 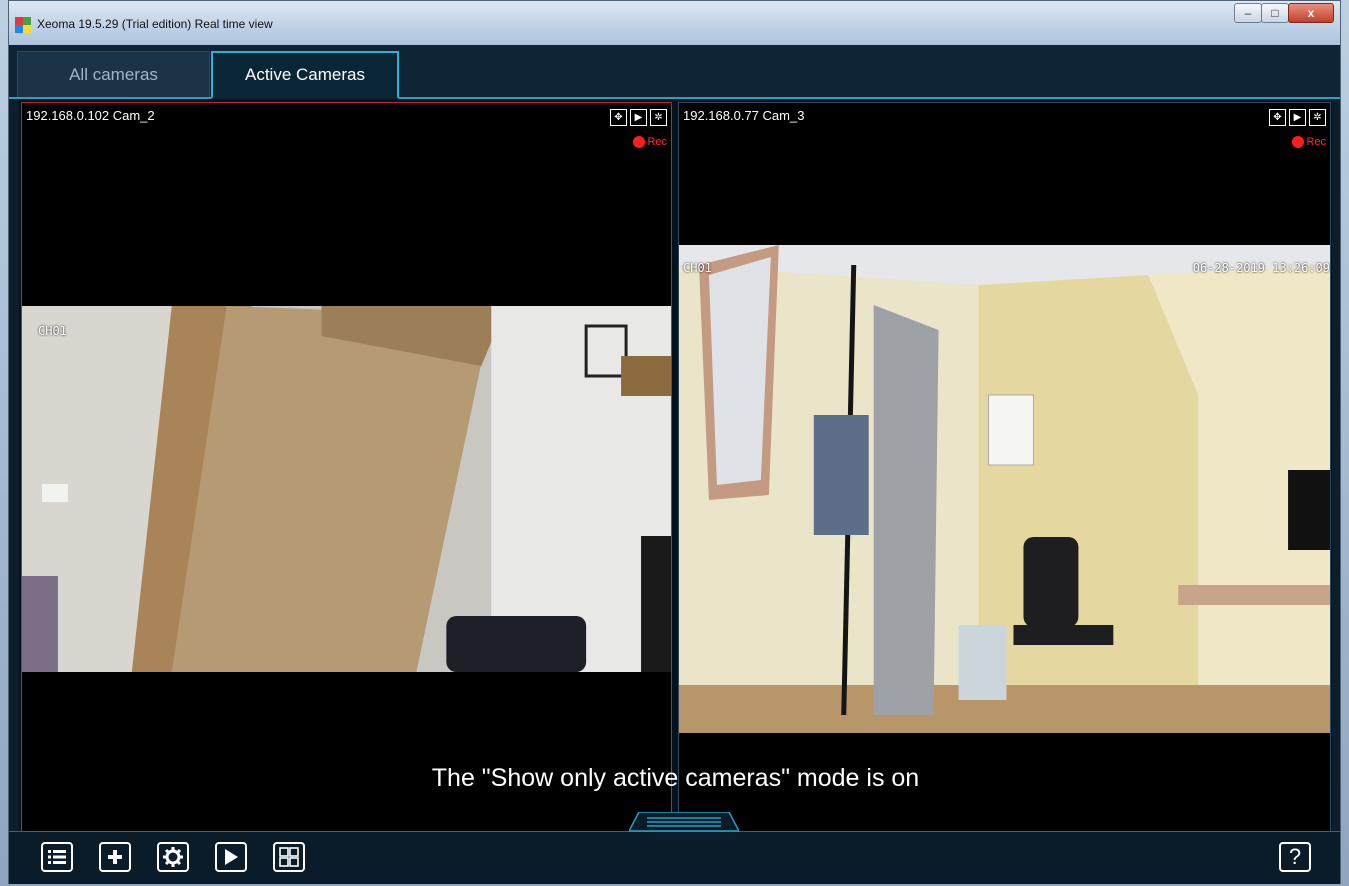 I want to click on xeoma-app-icon, so click(x=23, y=25).